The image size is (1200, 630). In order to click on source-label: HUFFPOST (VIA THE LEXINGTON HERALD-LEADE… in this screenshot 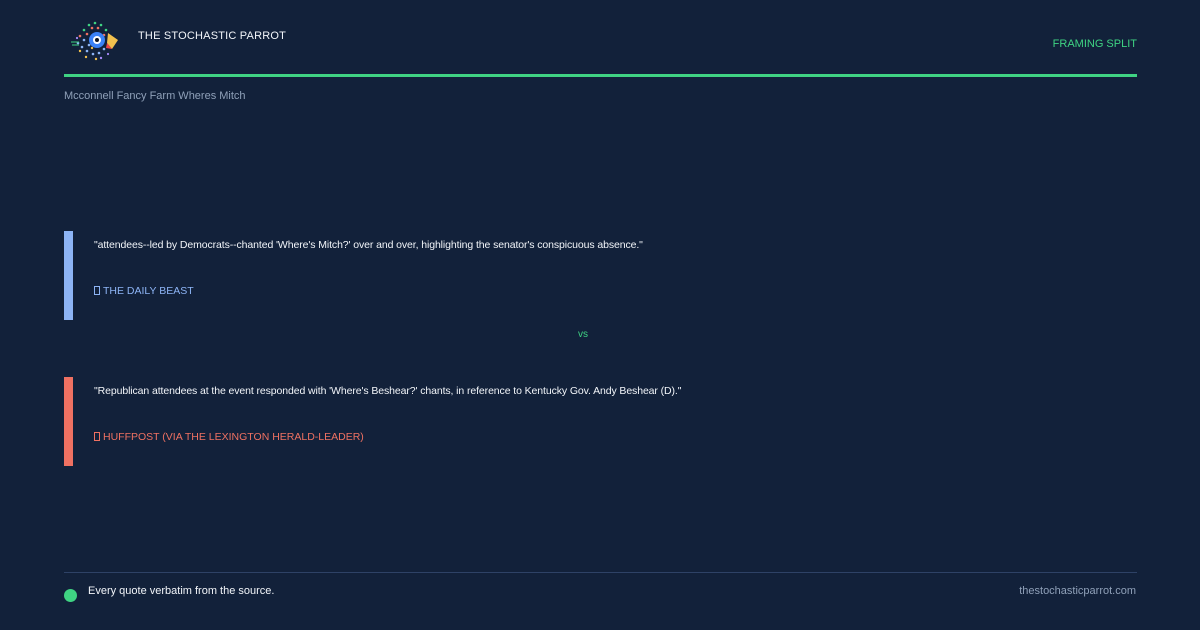, I will do `click(233, 437)`.